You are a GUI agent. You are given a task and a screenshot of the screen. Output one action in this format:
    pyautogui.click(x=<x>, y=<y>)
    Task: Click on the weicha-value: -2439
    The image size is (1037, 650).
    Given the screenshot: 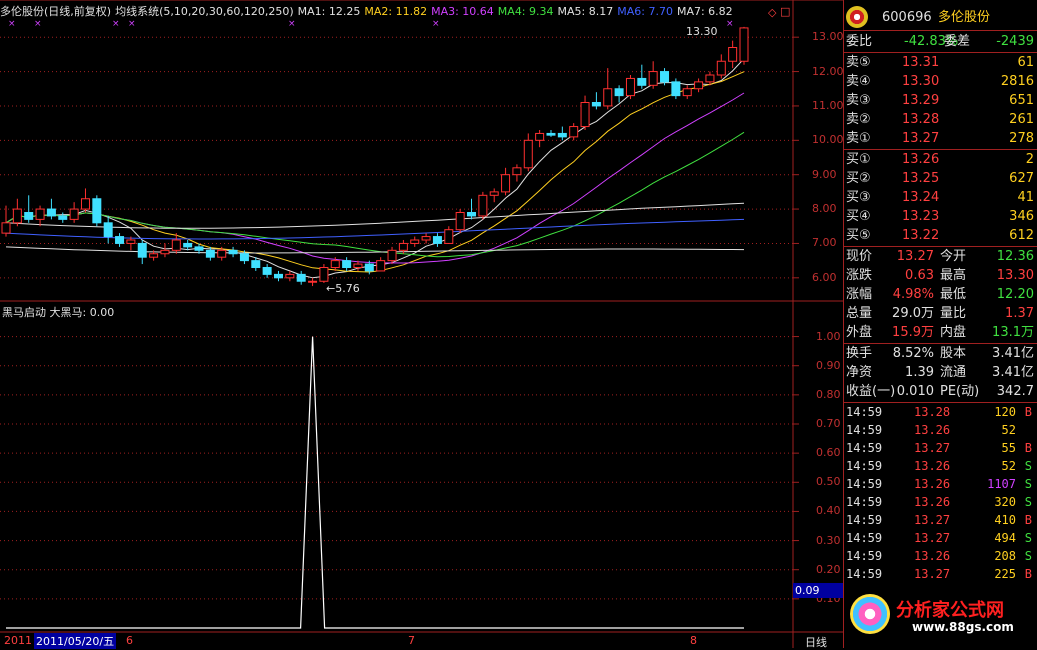 What is the action you would take?
    pyautogui.click(x=1015, y=41)
    